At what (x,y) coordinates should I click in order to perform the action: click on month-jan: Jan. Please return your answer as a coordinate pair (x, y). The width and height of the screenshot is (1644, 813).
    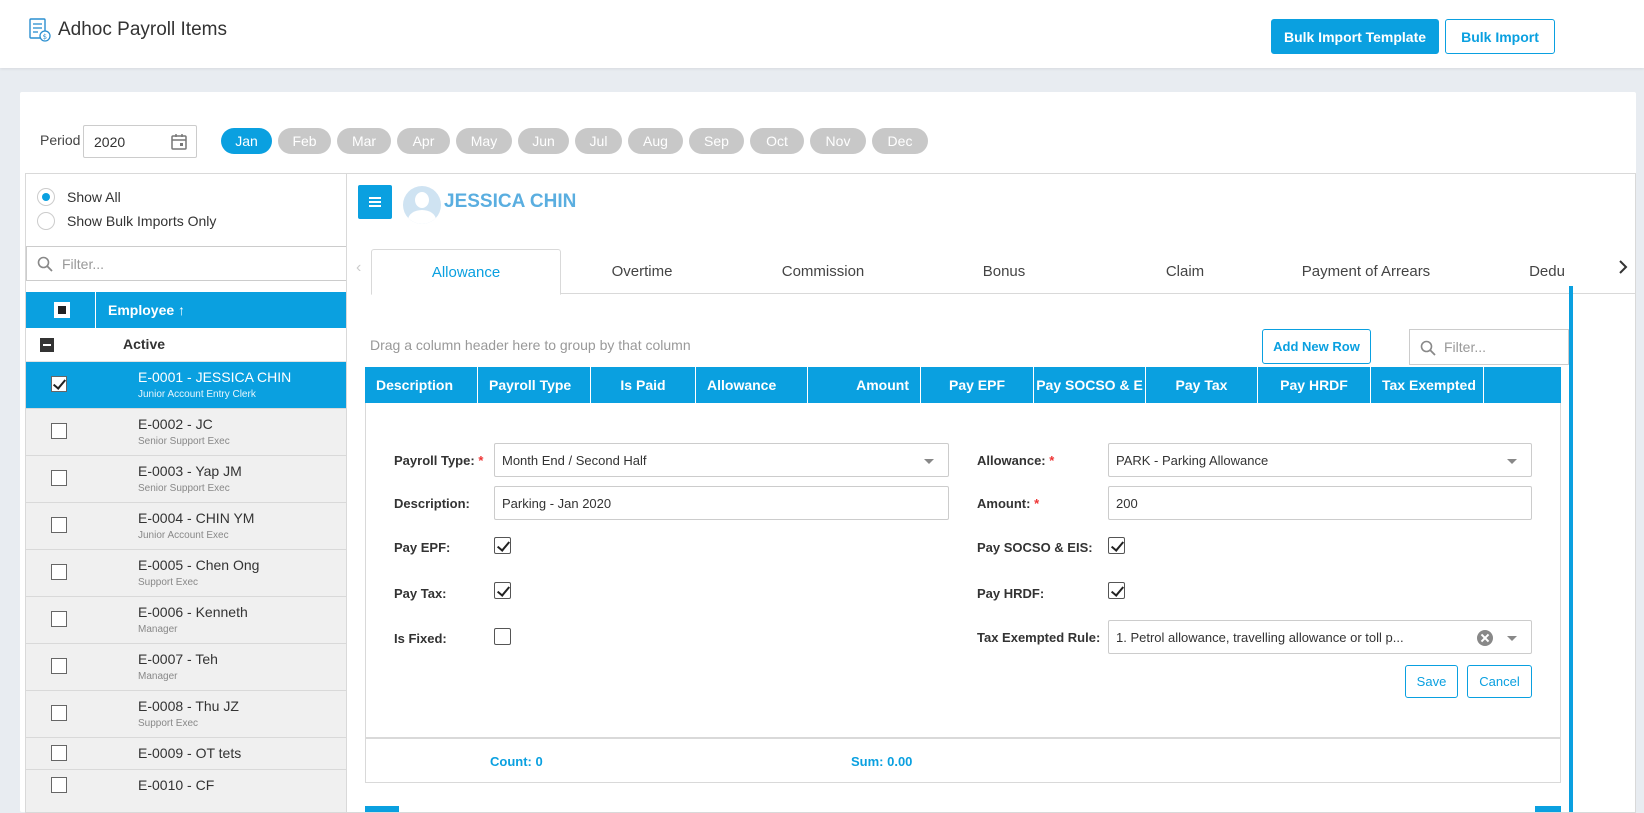
    Looking at the image, I should click on (246, 141).